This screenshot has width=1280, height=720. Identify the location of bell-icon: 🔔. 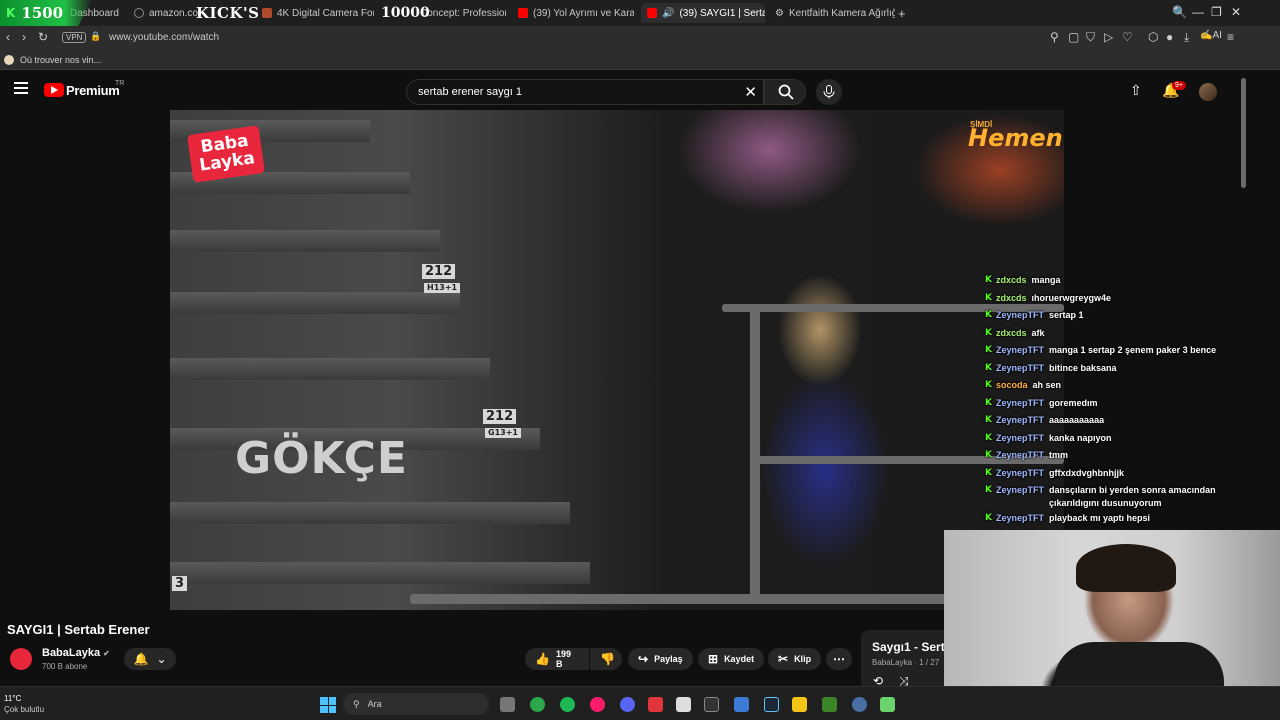
(141, 659).